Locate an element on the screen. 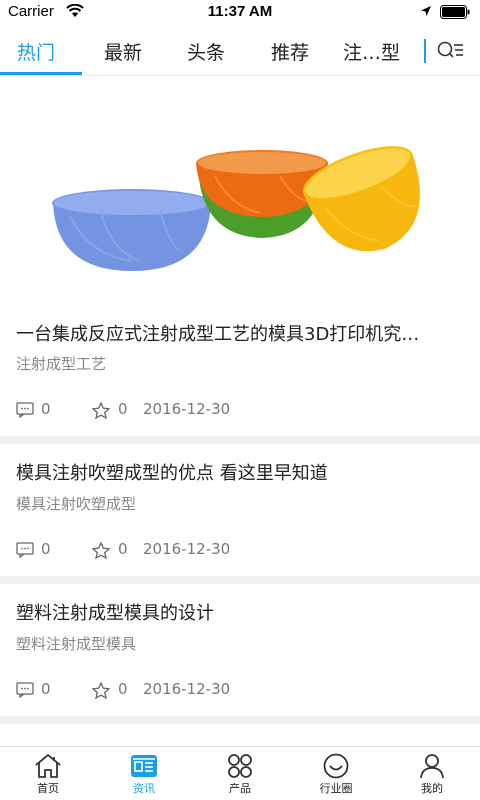  home-icon is located at coordinates (48, 765).